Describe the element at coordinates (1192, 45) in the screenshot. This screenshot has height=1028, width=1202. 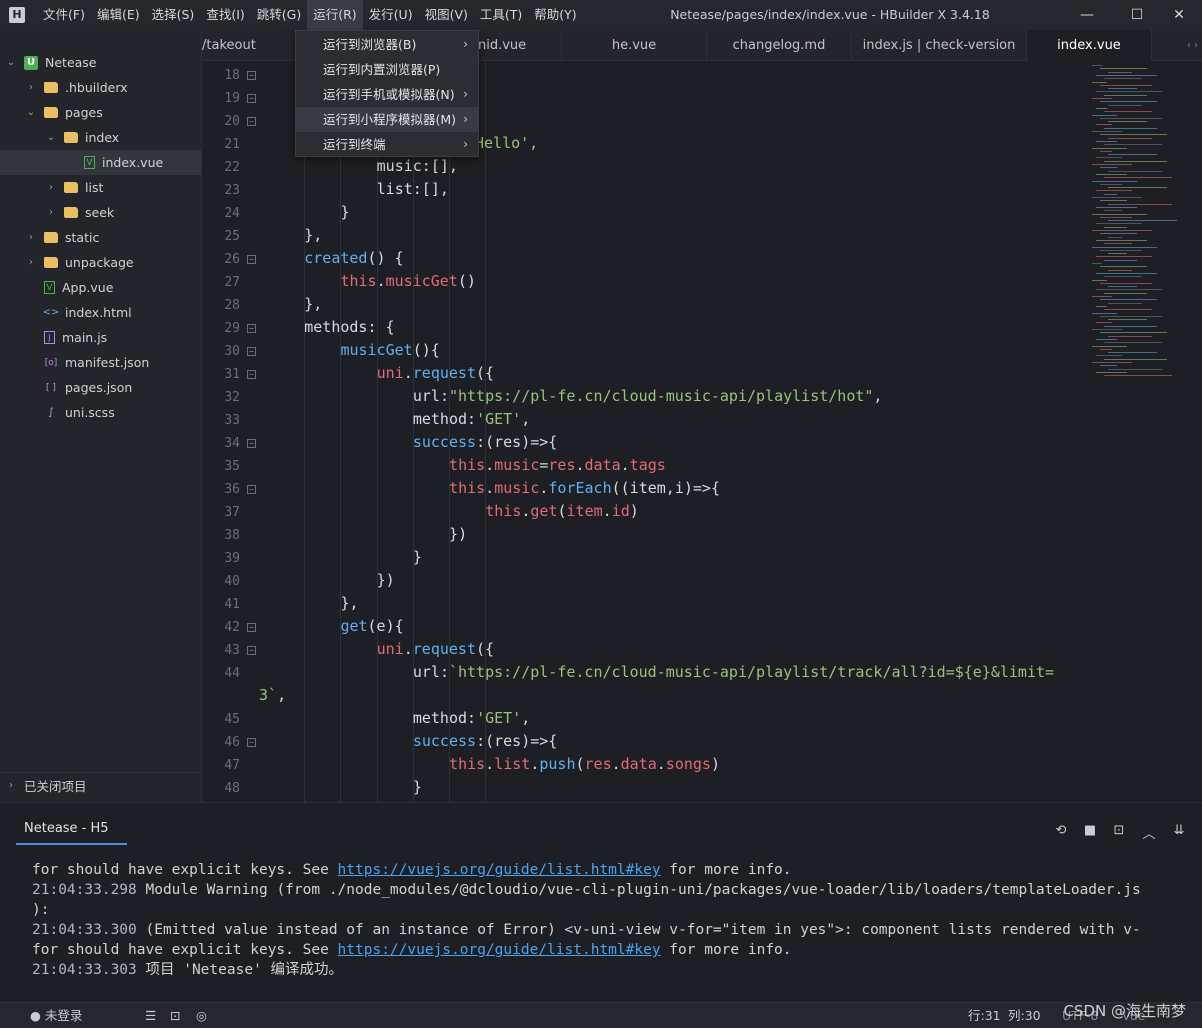
I see `tab-scroll-arrows: ‹ ›` at that location.